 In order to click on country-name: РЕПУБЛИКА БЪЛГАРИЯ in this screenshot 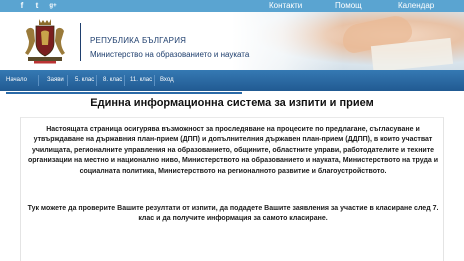, I will do `click(138, 40)`.